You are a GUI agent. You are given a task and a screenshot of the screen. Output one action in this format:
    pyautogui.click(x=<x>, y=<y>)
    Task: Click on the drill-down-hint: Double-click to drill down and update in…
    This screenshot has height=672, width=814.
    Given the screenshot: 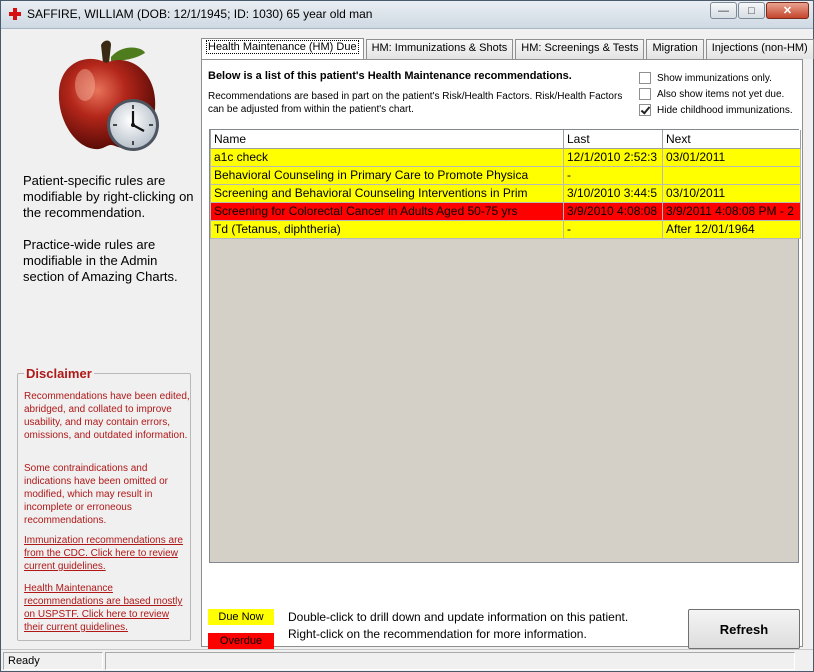 What is the action you would take?
    pyautogui.click(x=458, y=617)
    